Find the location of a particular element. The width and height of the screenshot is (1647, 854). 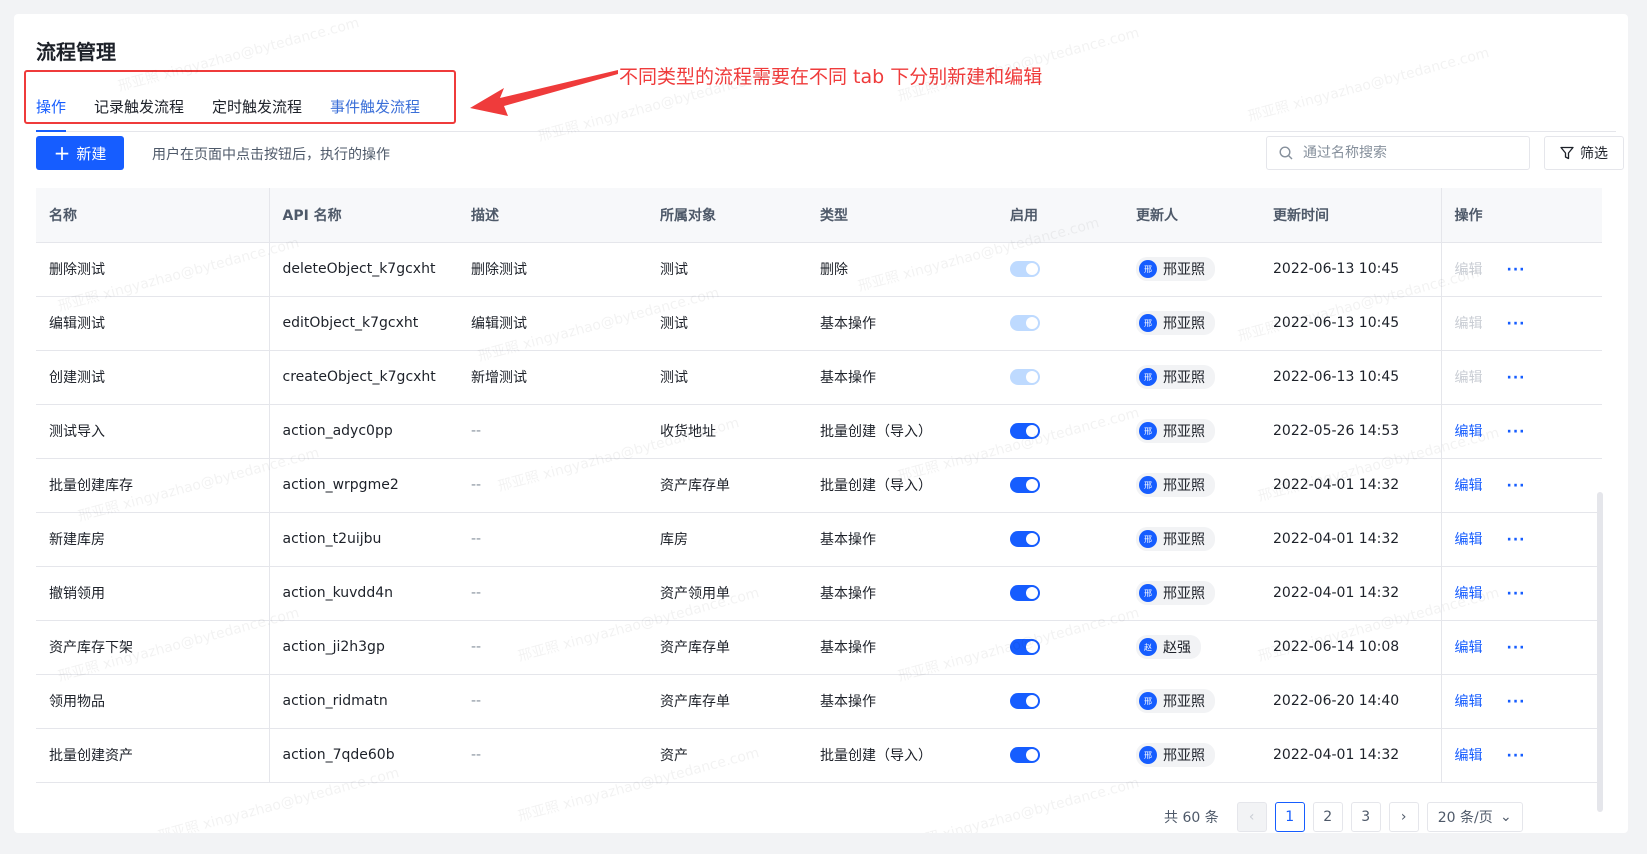

column-header: 启用 is located at coordinates (1060, 215).